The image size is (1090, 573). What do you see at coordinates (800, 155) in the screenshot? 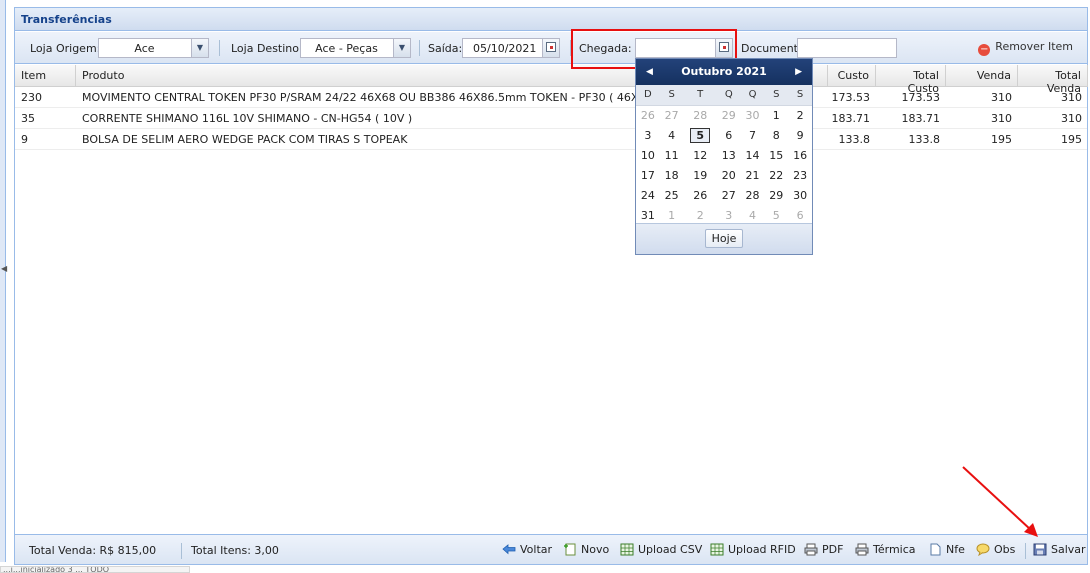
I see `calendar-day: 16` at bounding box center [800, 155].